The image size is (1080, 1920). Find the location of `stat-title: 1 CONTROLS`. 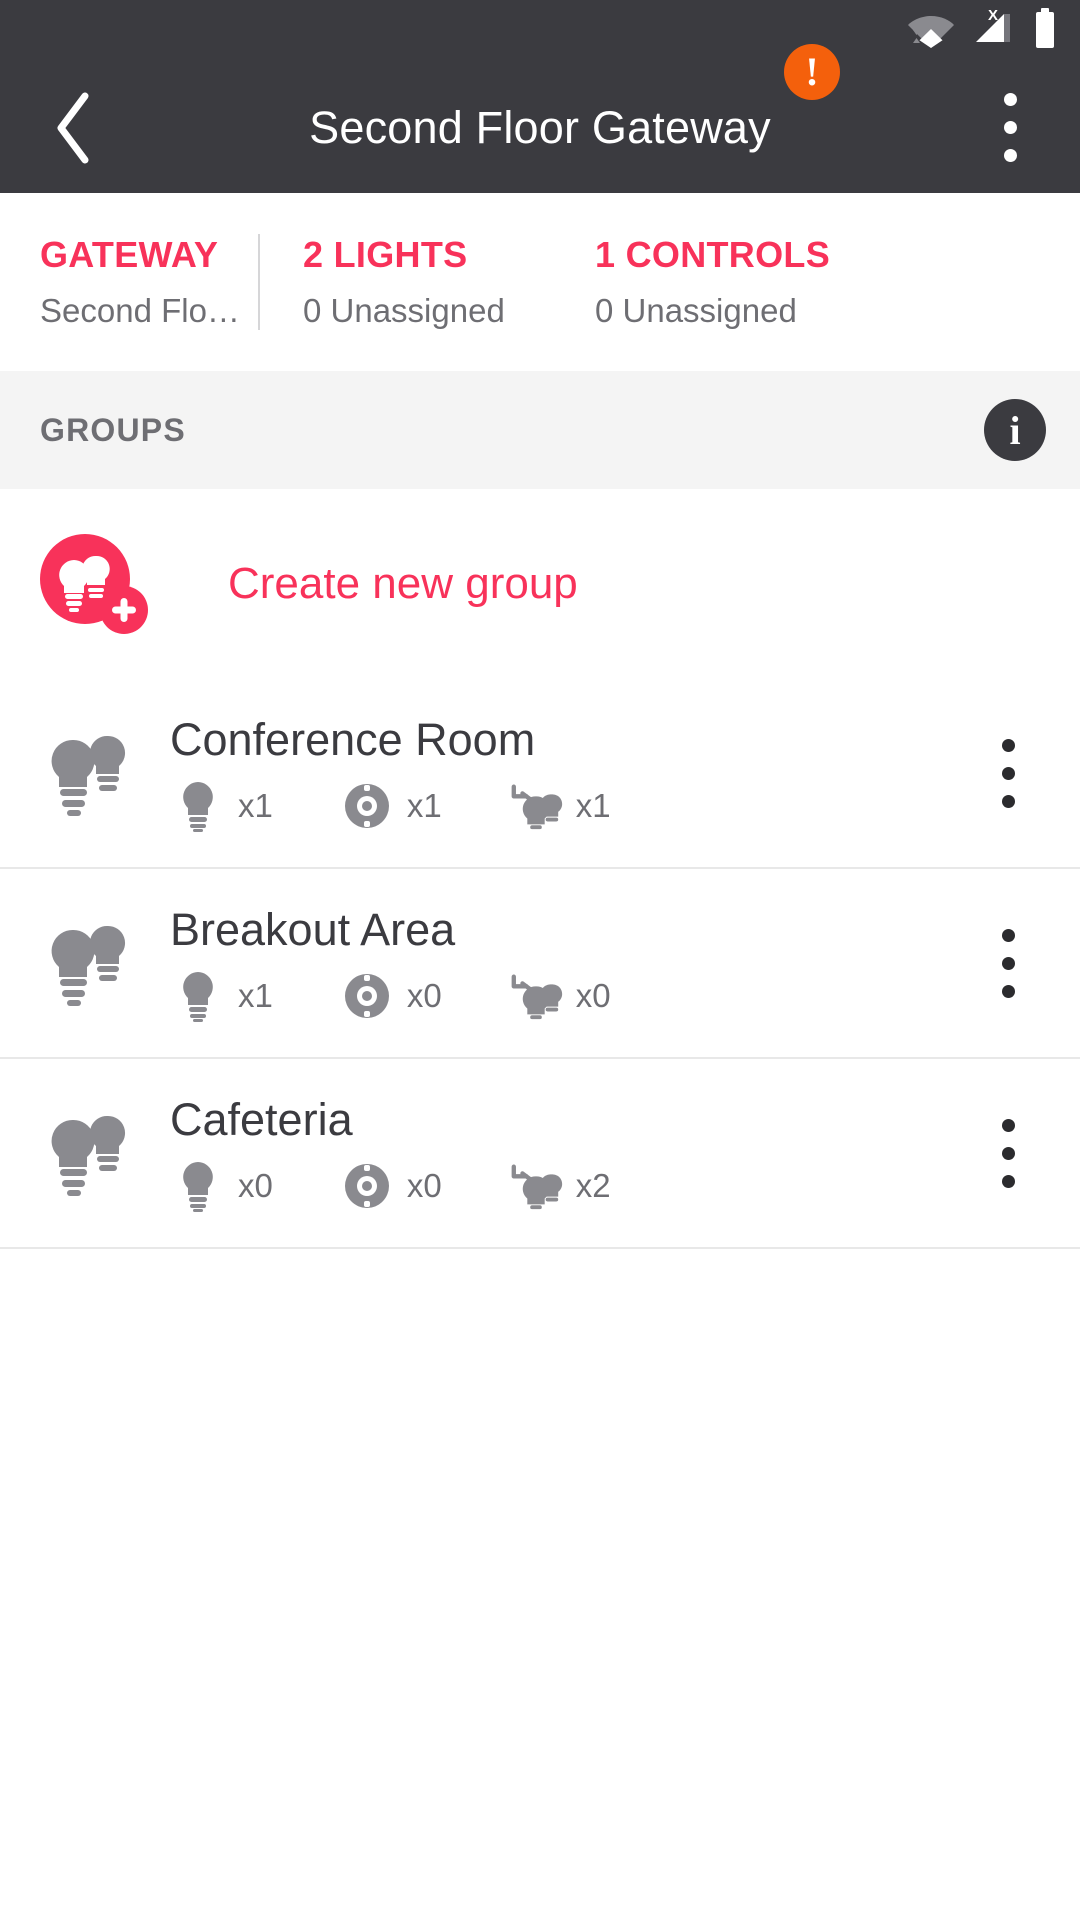

stat-title: 1 CONTROLS is located at coordinates (713, 254).